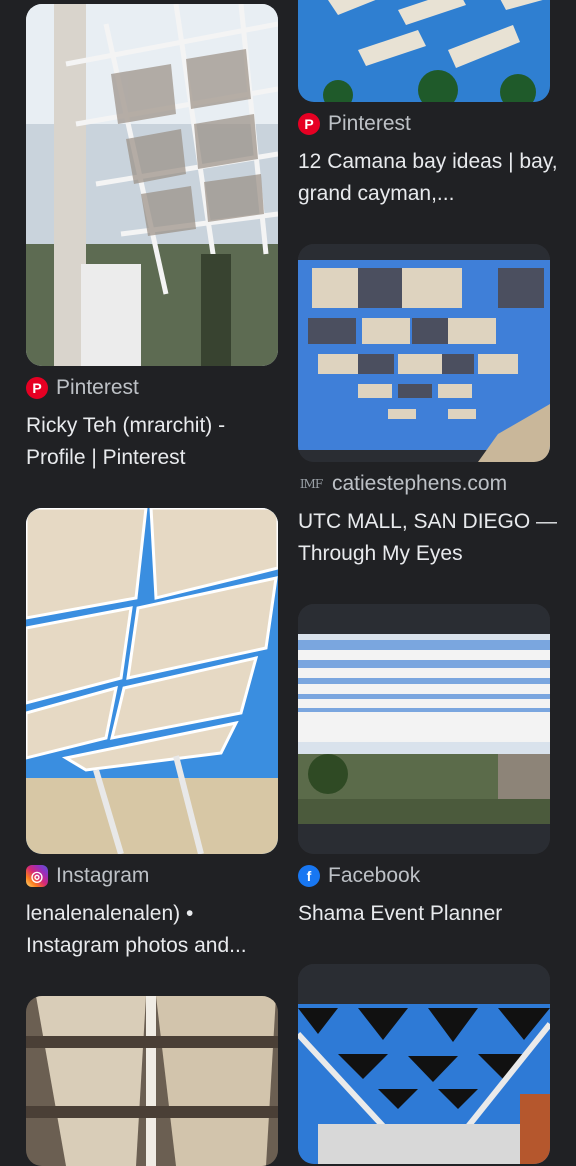 The height and width of the screenshot is (1166, 576). Describe the element at coordinates (103, 875) in the screenshot. I see `source-label: Instagram` at that location.